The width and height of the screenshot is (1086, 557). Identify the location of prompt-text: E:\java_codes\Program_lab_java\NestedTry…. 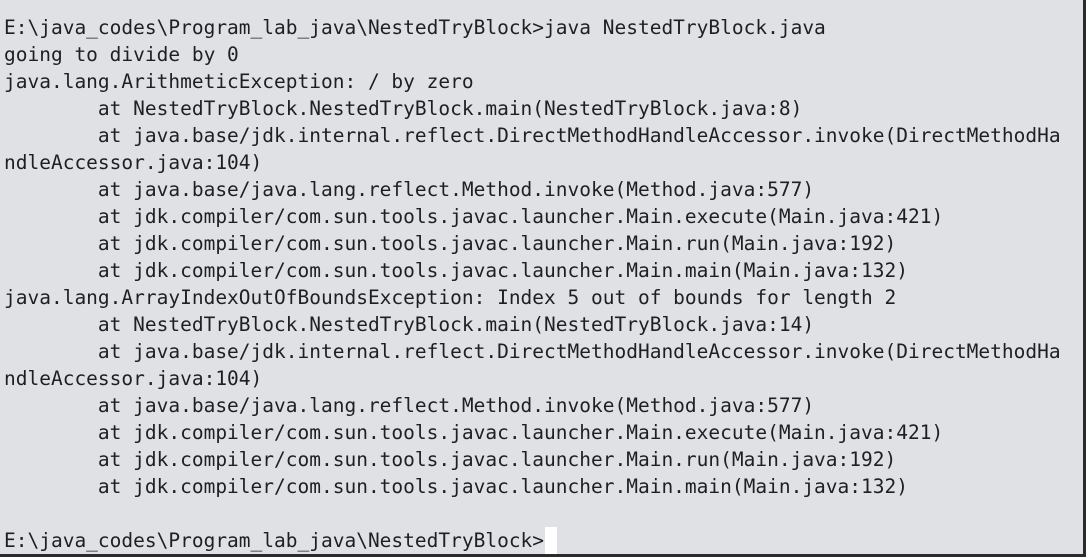
(274, 540).